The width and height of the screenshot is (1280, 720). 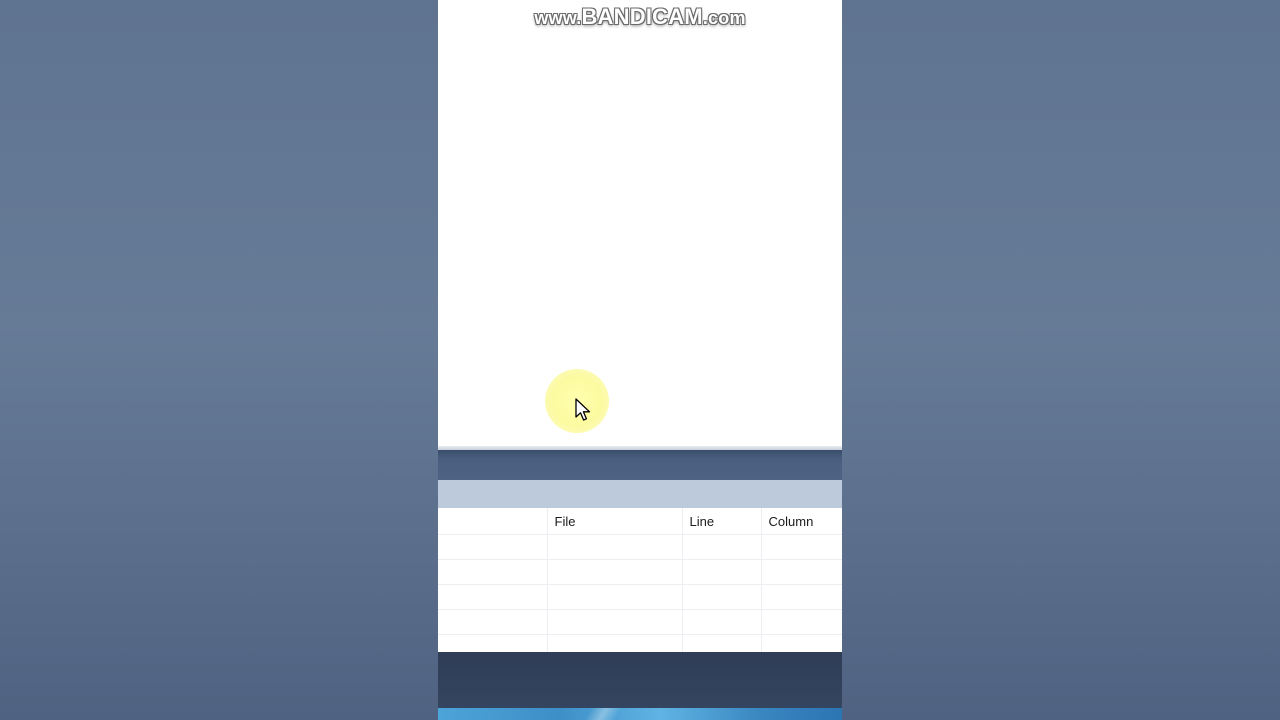 I want to click on table-header-row: File Line Column, so click(x=640, y=521).